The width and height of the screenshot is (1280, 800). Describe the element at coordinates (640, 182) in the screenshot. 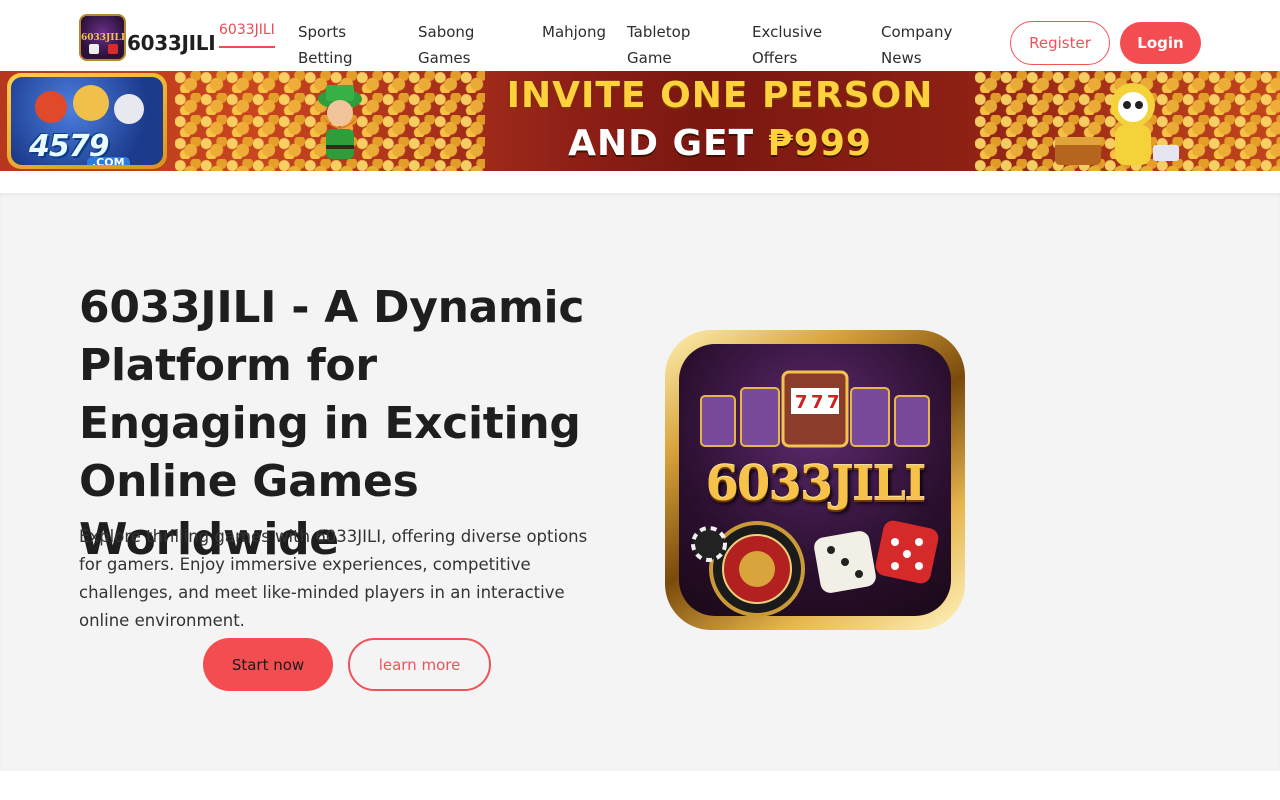

I see `spacer-strip` at that location.